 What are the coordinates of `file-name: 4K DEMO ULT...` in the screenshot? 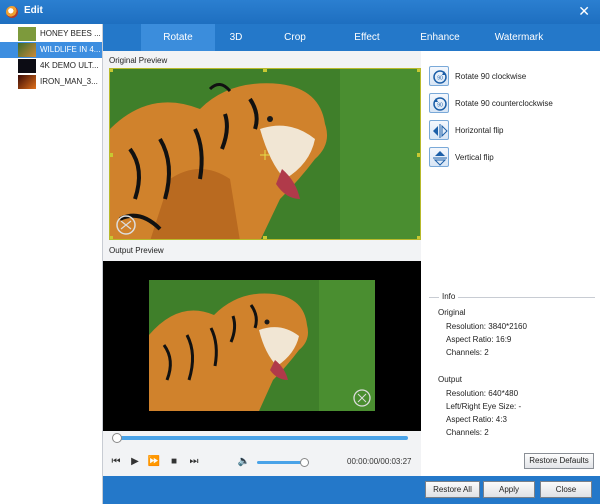 It's located at (69, 65).